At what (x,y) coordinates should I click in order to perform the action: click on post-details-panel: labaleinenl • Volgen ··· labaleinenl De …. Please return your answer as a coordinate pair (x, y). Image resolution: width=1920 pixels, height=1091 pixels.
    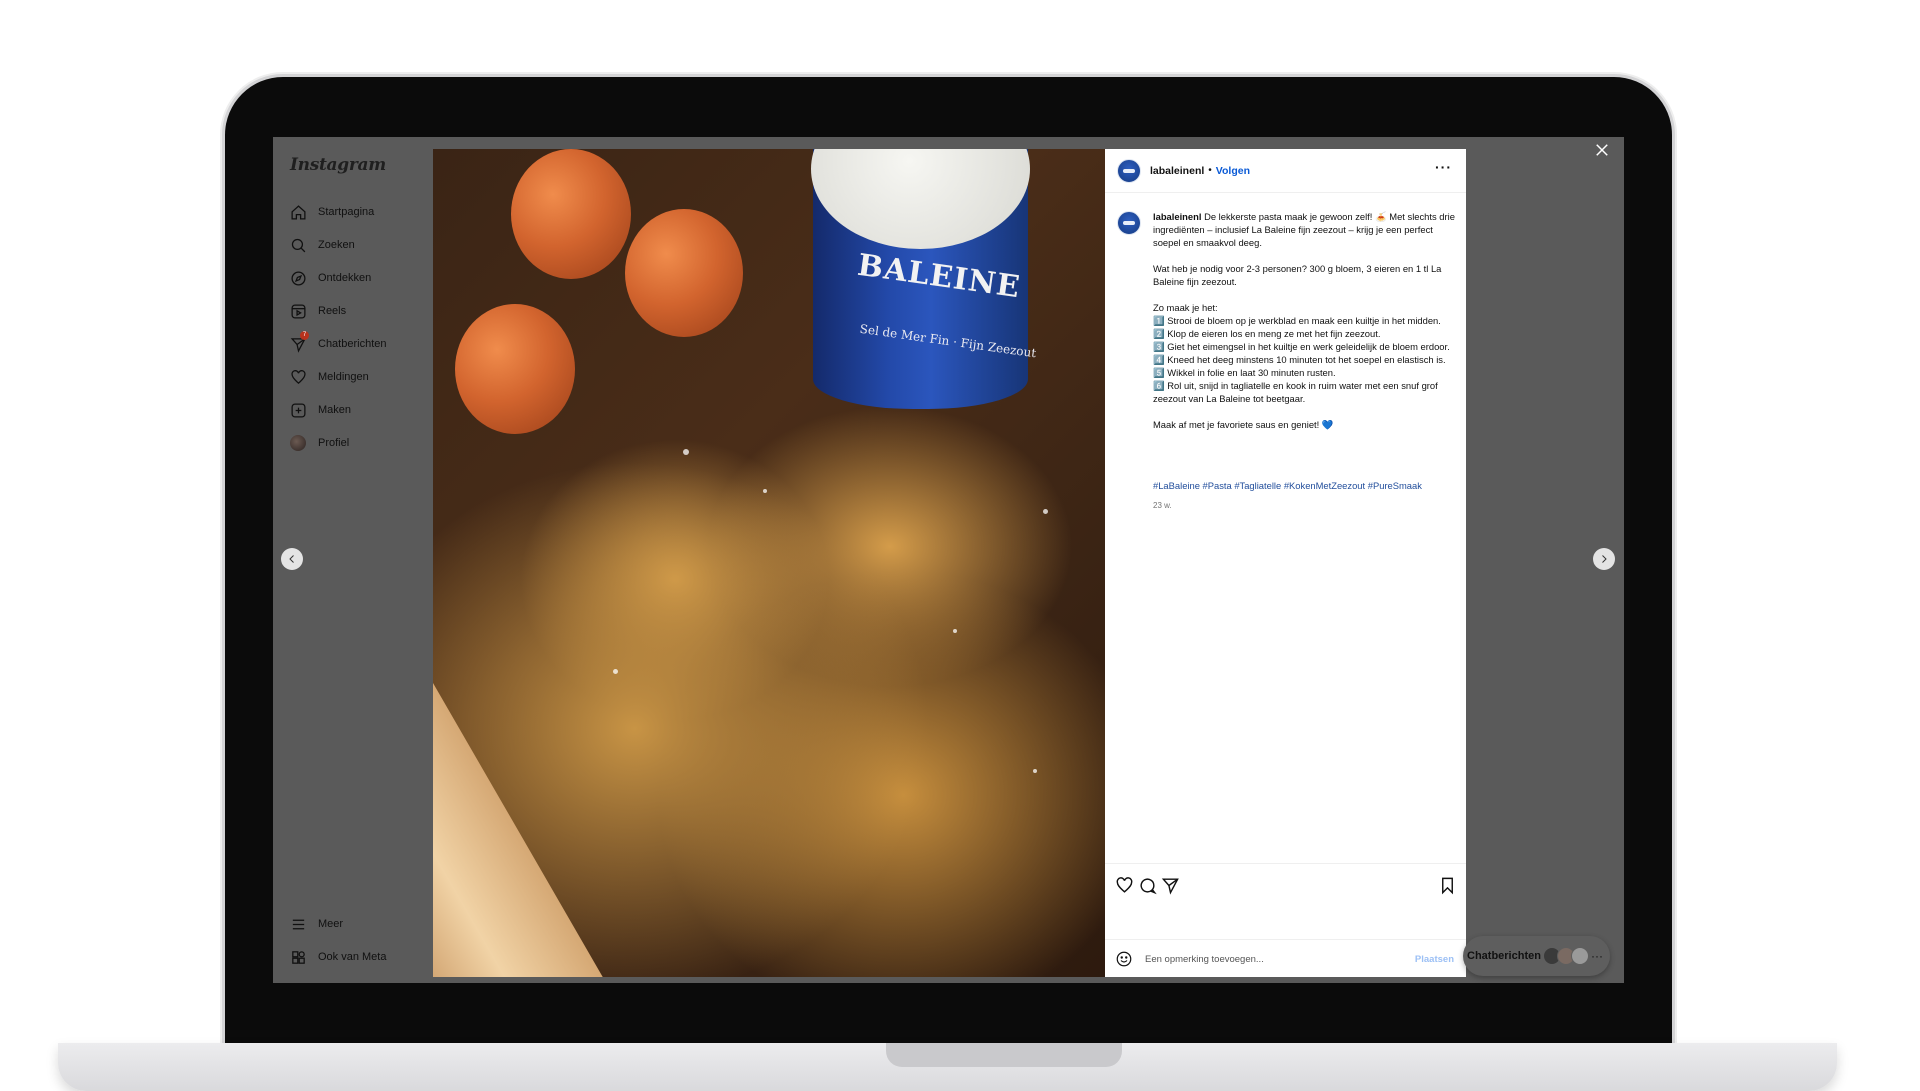
    Looking at the image, I should click on (1285, 563).